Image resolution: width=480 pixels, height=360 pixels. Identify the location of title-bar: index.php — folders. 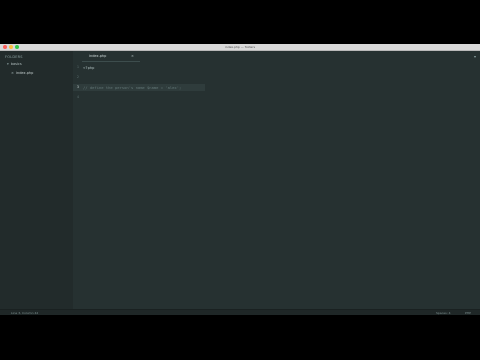
(240, 47).